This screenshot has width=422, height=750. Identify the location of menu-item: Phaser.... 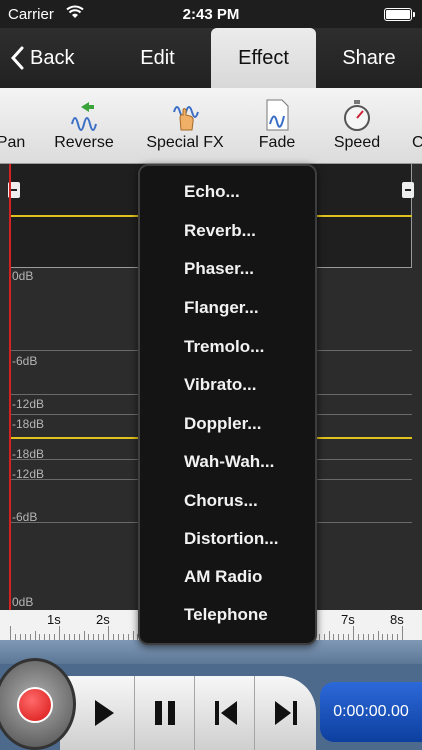
(219, 269).